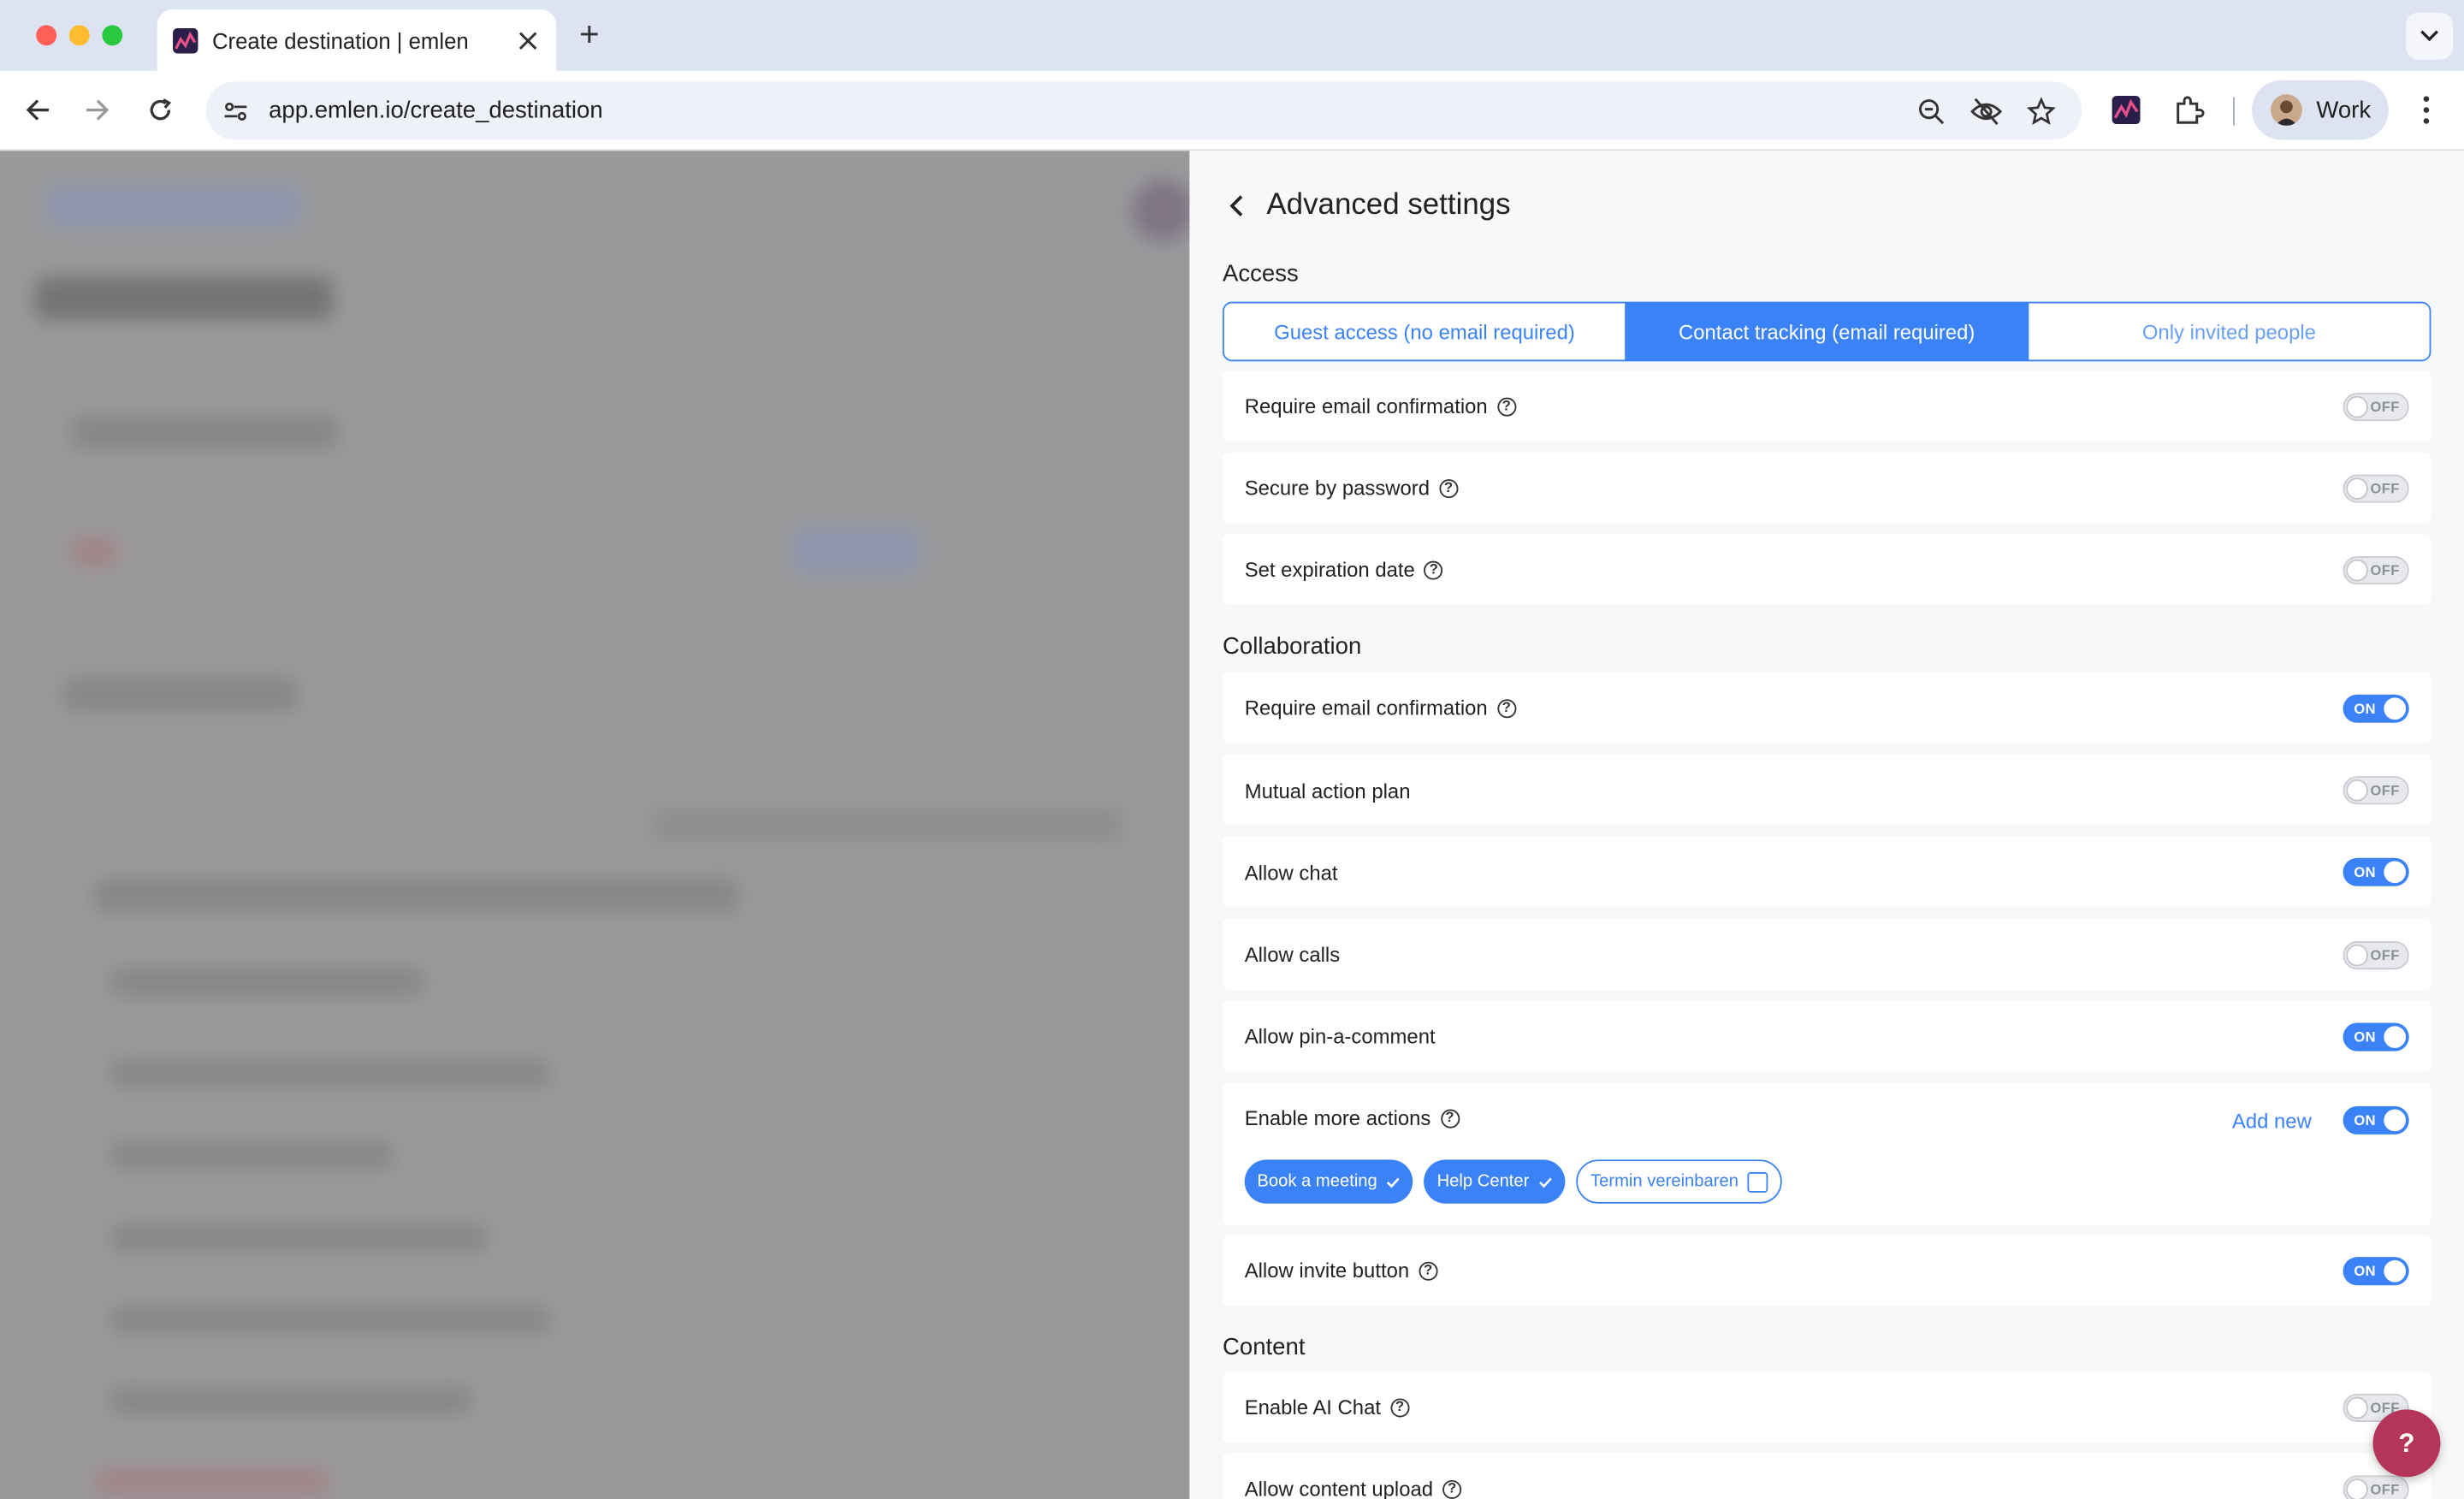 The image size is (2464, 1499). I want to click on setting-label: Allow content upload?, so click(1353, 1488).